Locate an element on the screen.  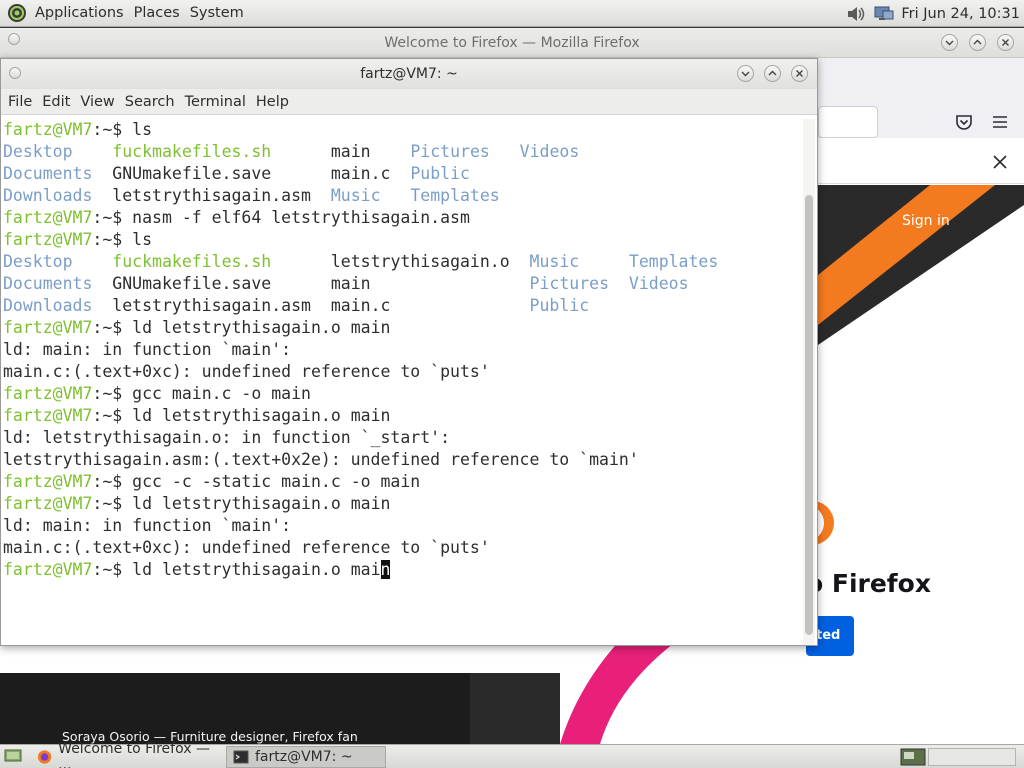
file-entry: main.c is located at coordinates (360, 305).